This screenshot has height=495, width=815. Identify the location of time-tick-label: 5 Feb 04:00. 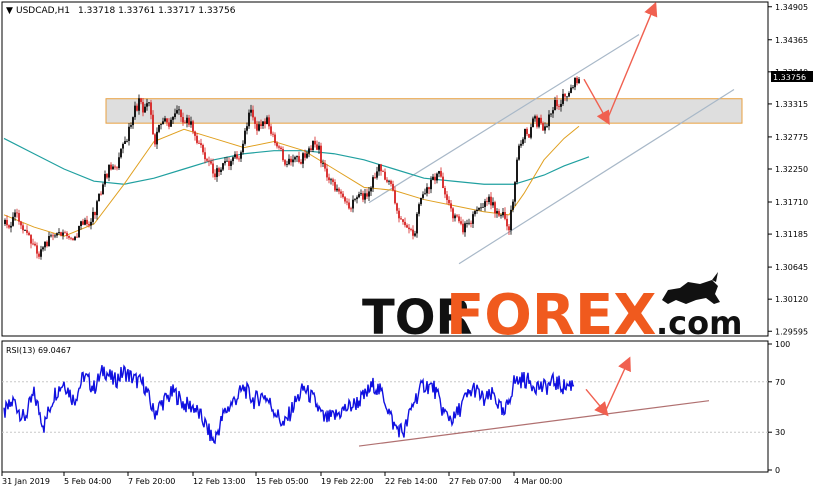
(87, 481).